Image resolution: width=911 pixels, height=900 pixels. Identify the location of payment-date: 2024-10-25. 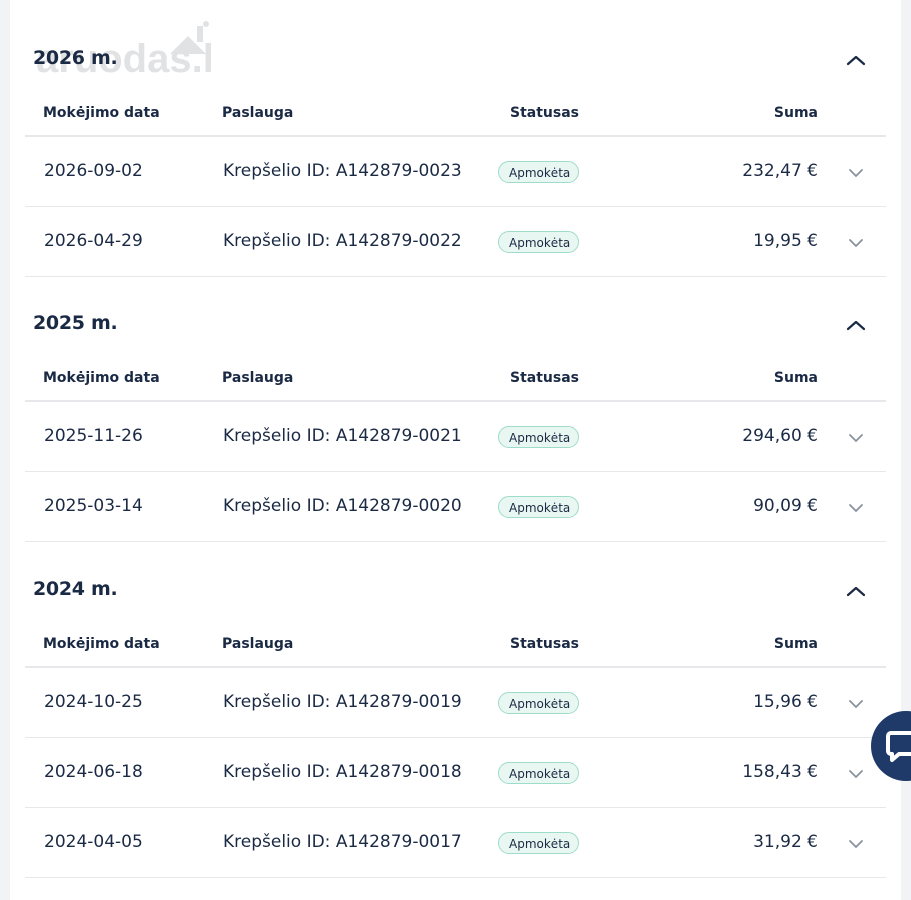
(93, 702).